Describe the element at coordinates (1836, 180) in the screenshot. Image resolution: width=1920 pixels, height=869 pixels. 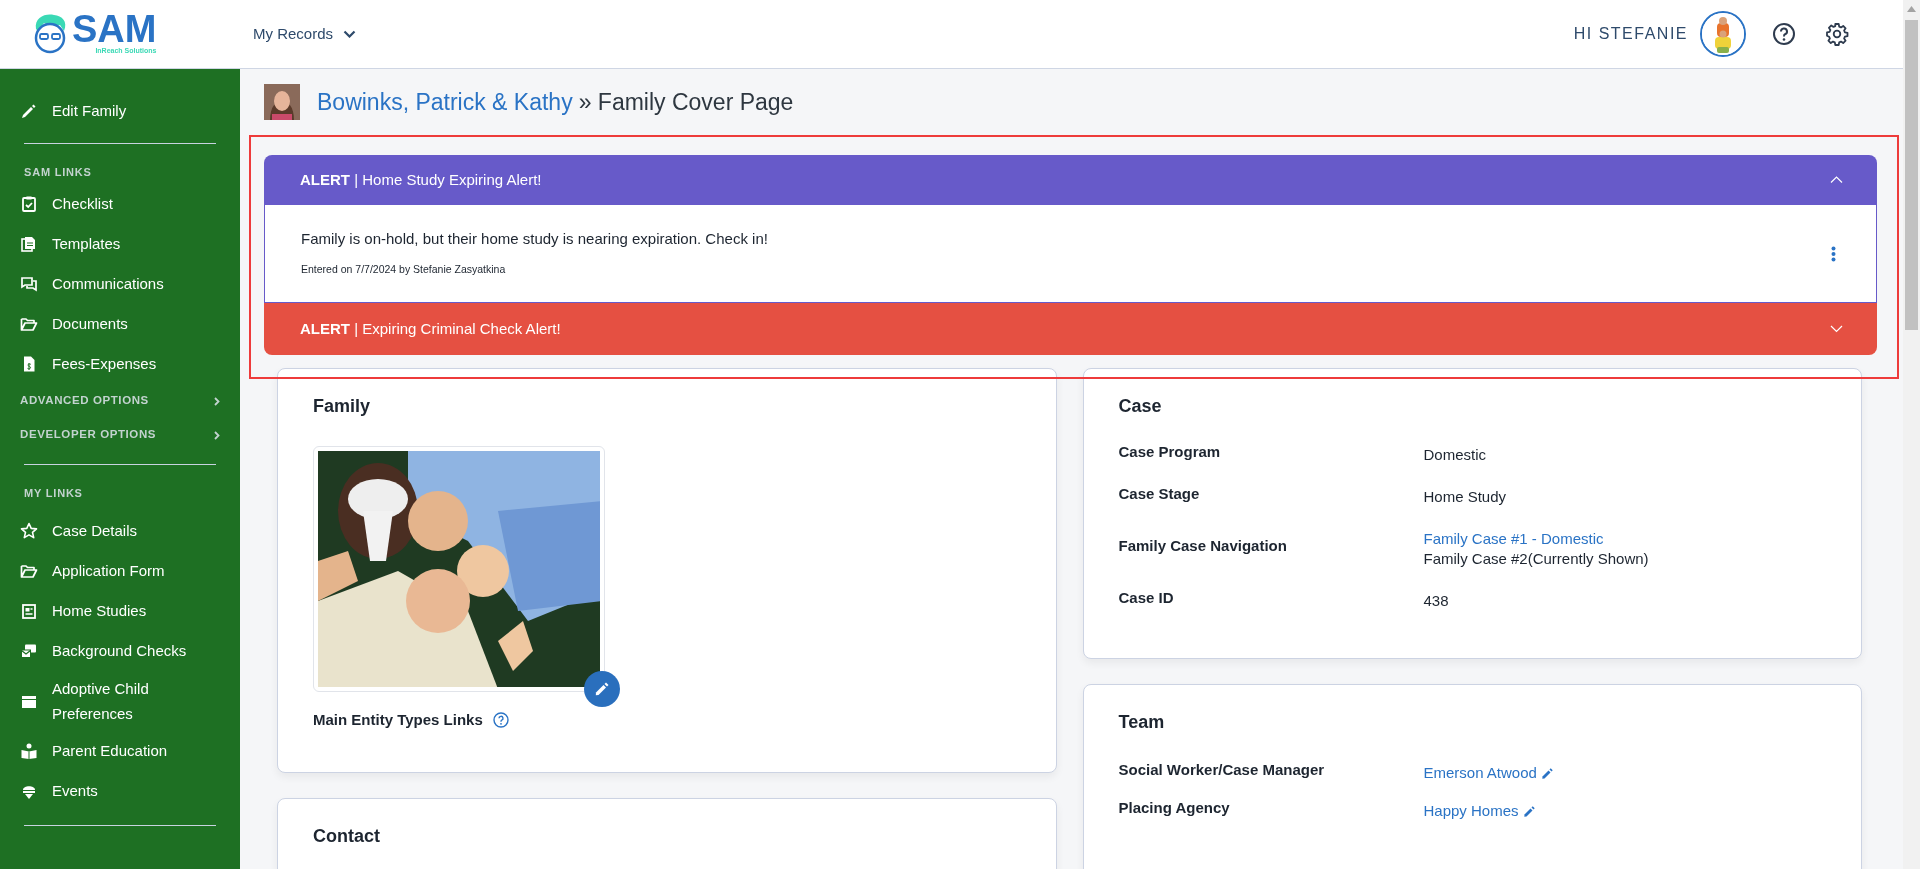
I see `chevron-up-icon` at that location.